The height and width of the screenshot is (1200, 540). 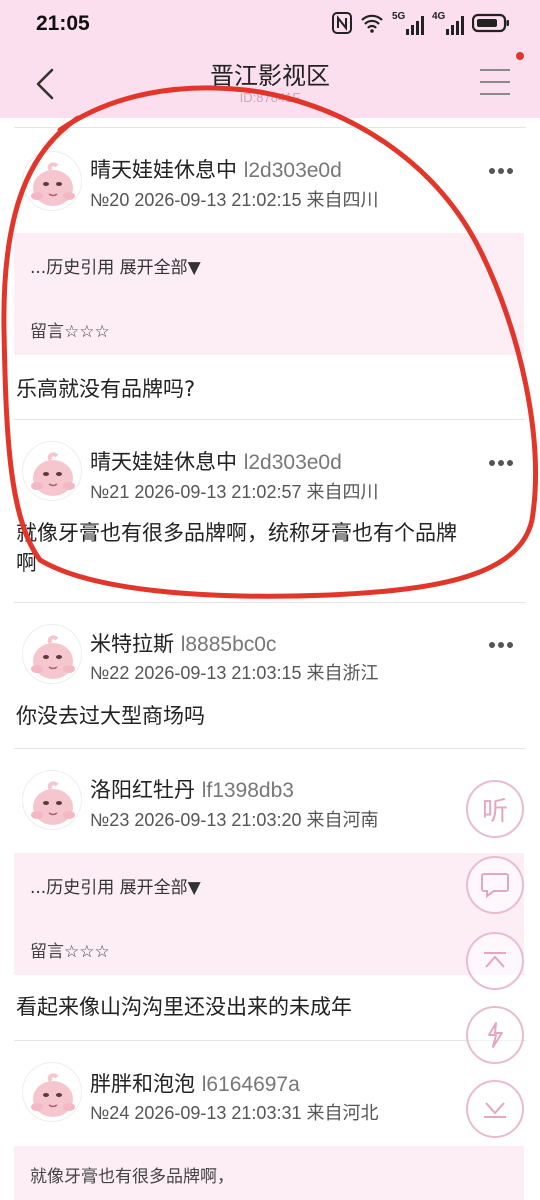 I want to click on listen-label: 听, so click(x=494, y=811).